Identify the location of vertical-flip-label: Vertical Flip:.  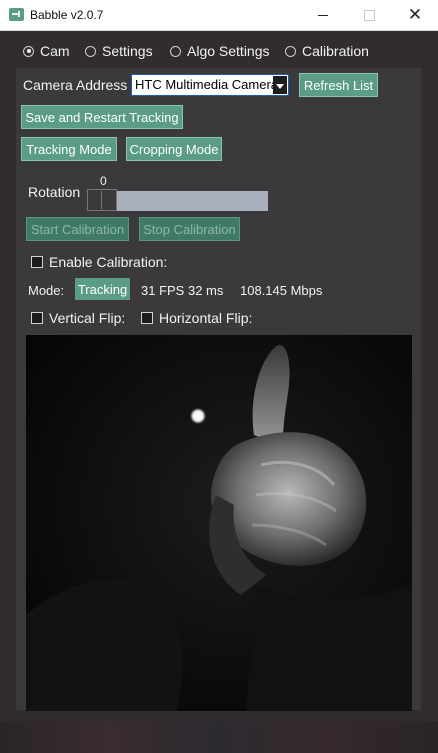
(87, 318).